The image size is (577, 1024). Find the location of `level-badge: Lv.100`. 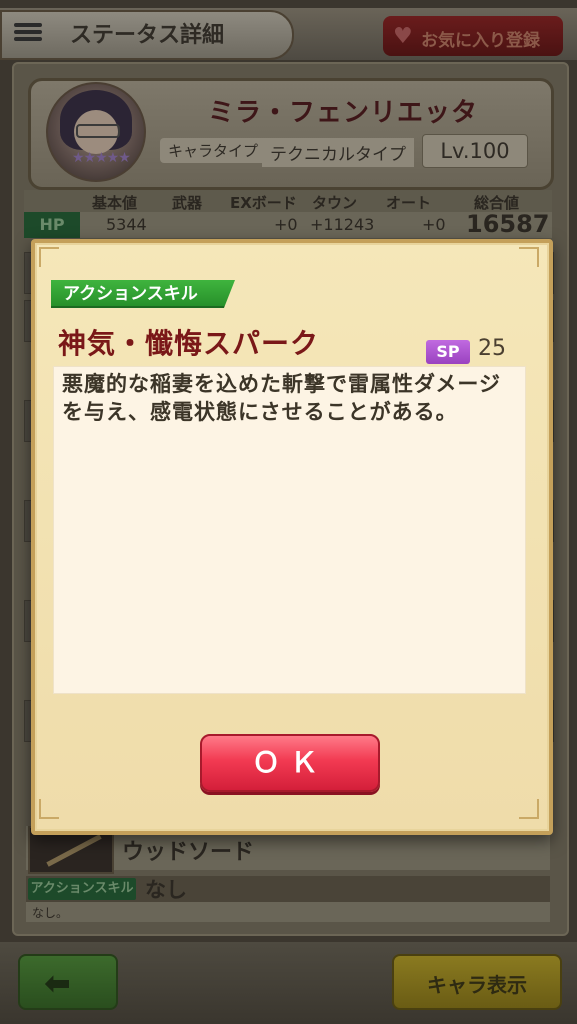

level-badge: Lv.100 is located at coordinates (475, 151).